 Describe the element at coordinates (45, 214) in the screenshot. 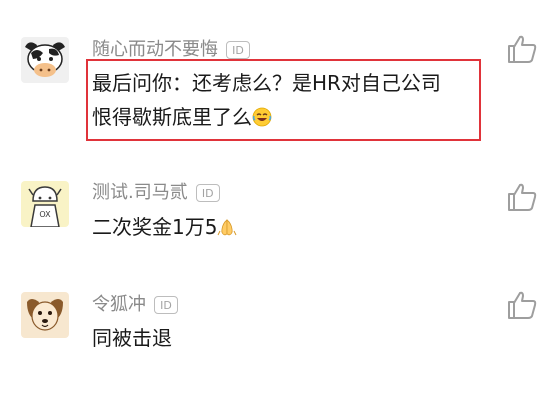

I see `svg-text: OX` at that location.